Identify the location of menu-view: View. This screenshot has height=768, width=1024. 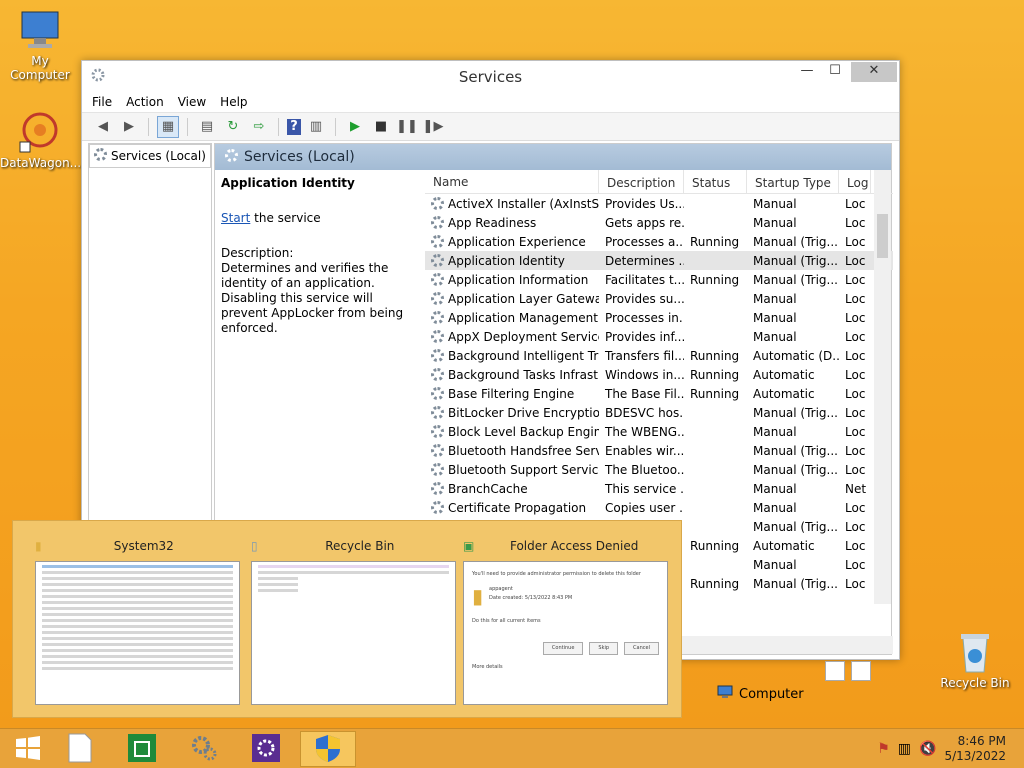
(192, 102).